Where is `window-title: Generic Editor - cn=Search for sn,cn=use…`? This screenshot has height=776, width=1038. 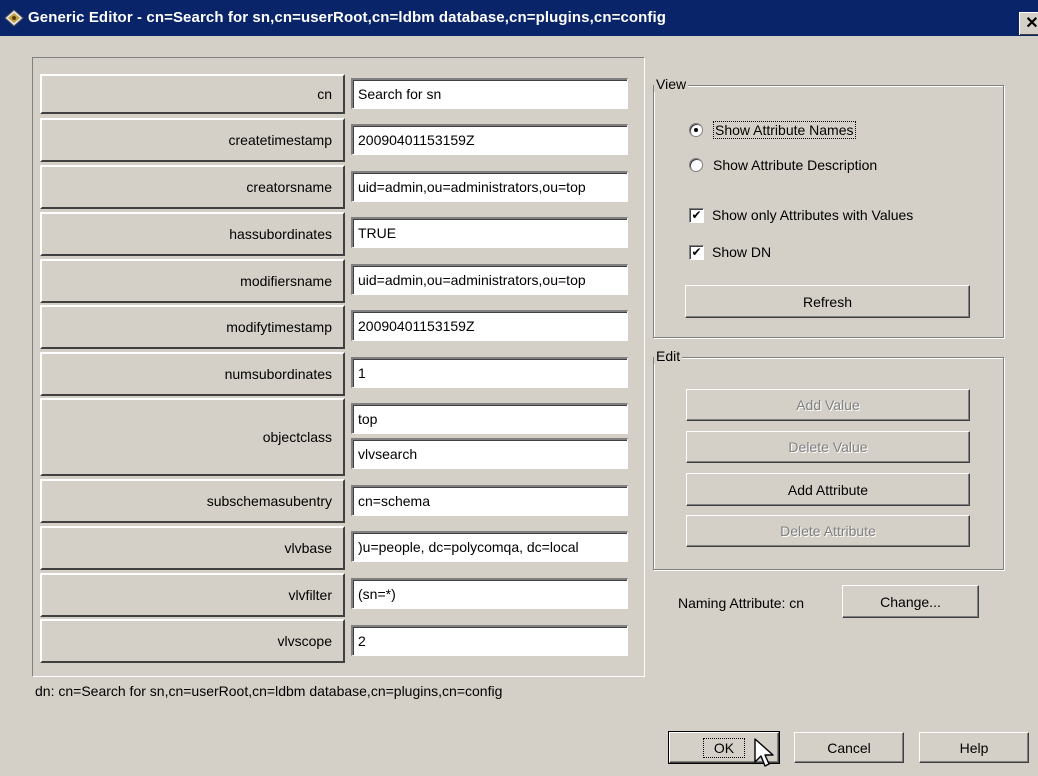 window-title: Generic Editor - cn=Search for sn,cn=use… is located at coordinates (347, 17).